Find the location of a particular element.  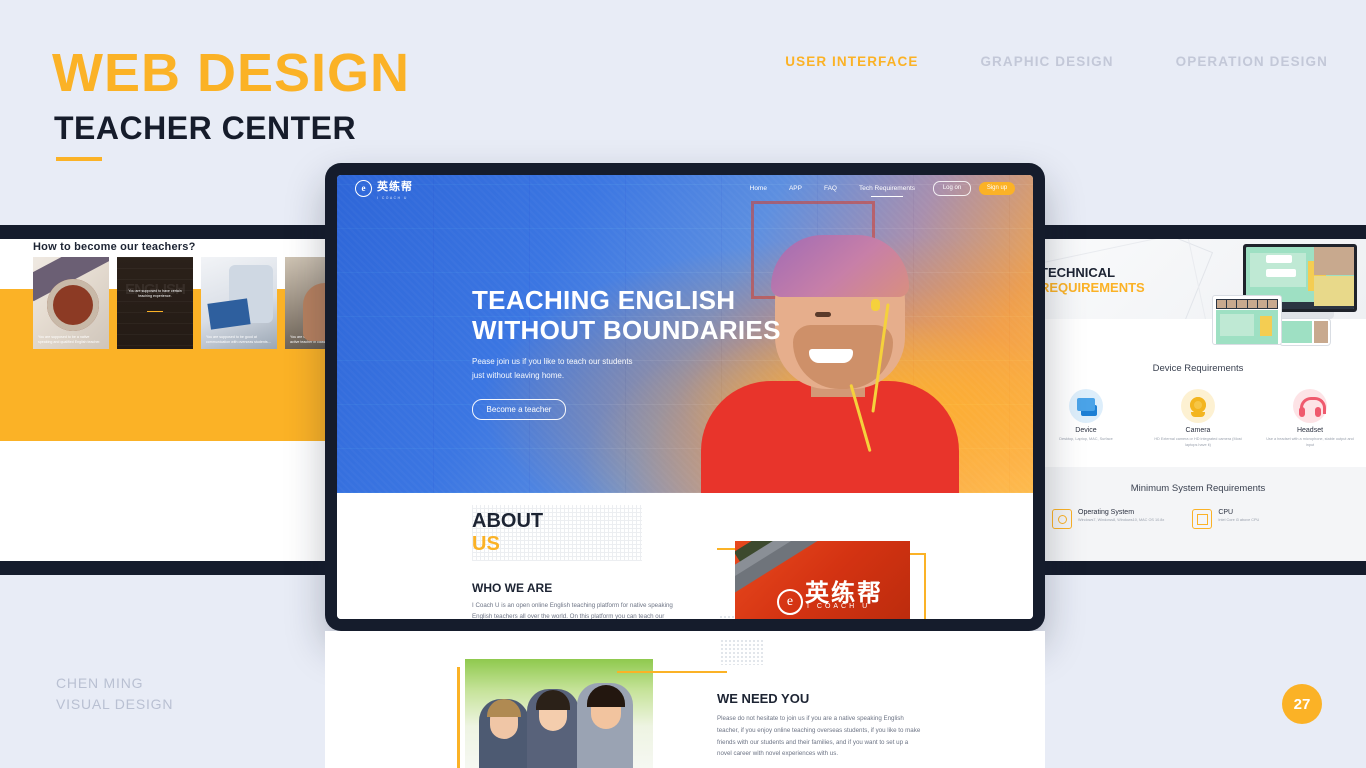

signage-en-name: I COACH U is located at coordinates (839, 606).